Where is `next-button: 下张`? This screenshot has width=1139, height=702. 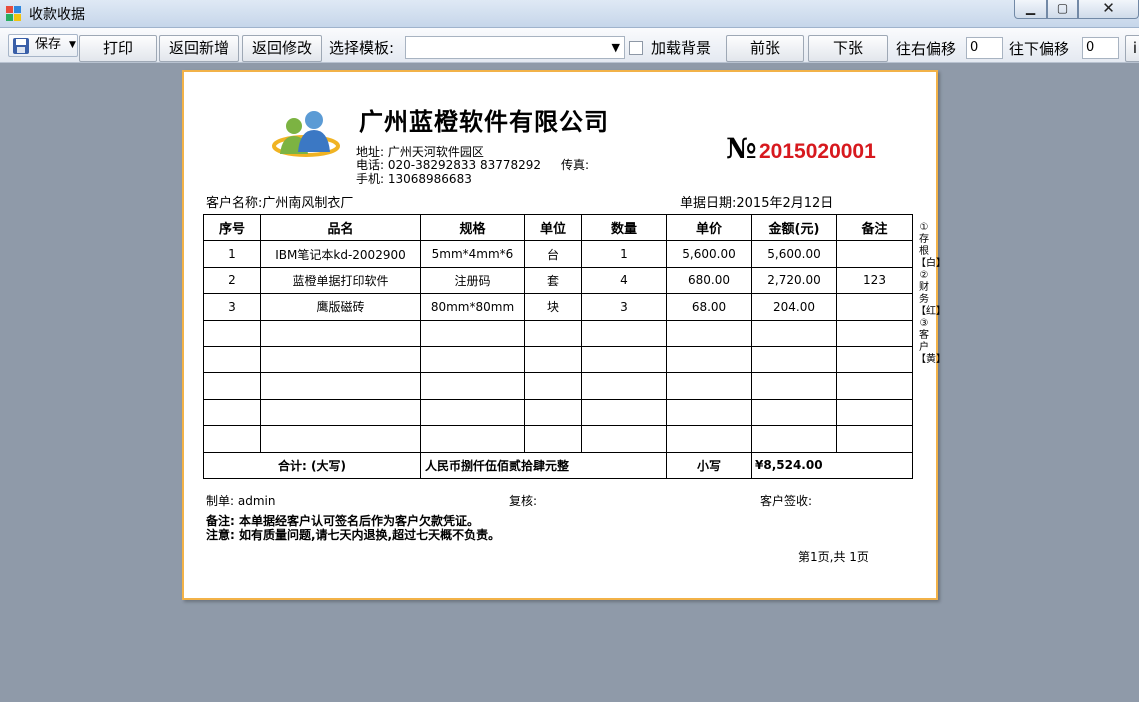
next-button: 下张 is located at coordinates (848, 48).